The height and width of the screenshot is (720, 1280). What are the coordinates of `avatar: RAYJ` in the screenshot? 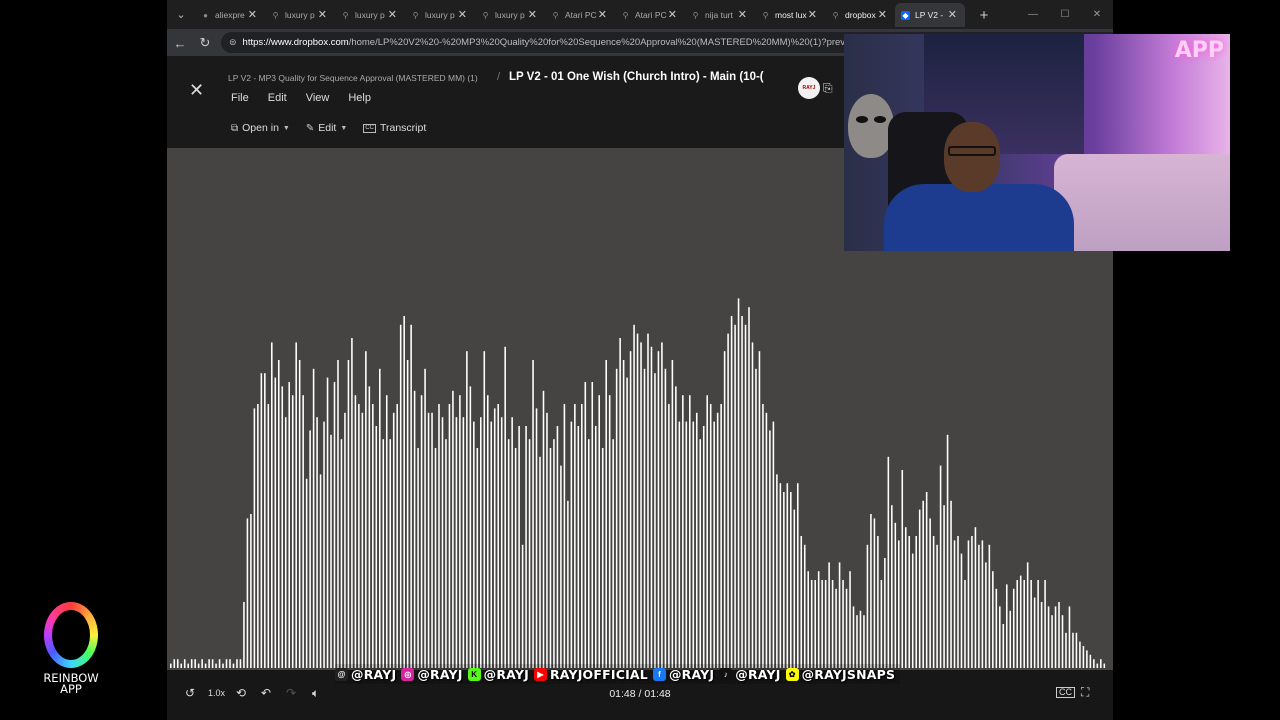 It's located at (809, 88).